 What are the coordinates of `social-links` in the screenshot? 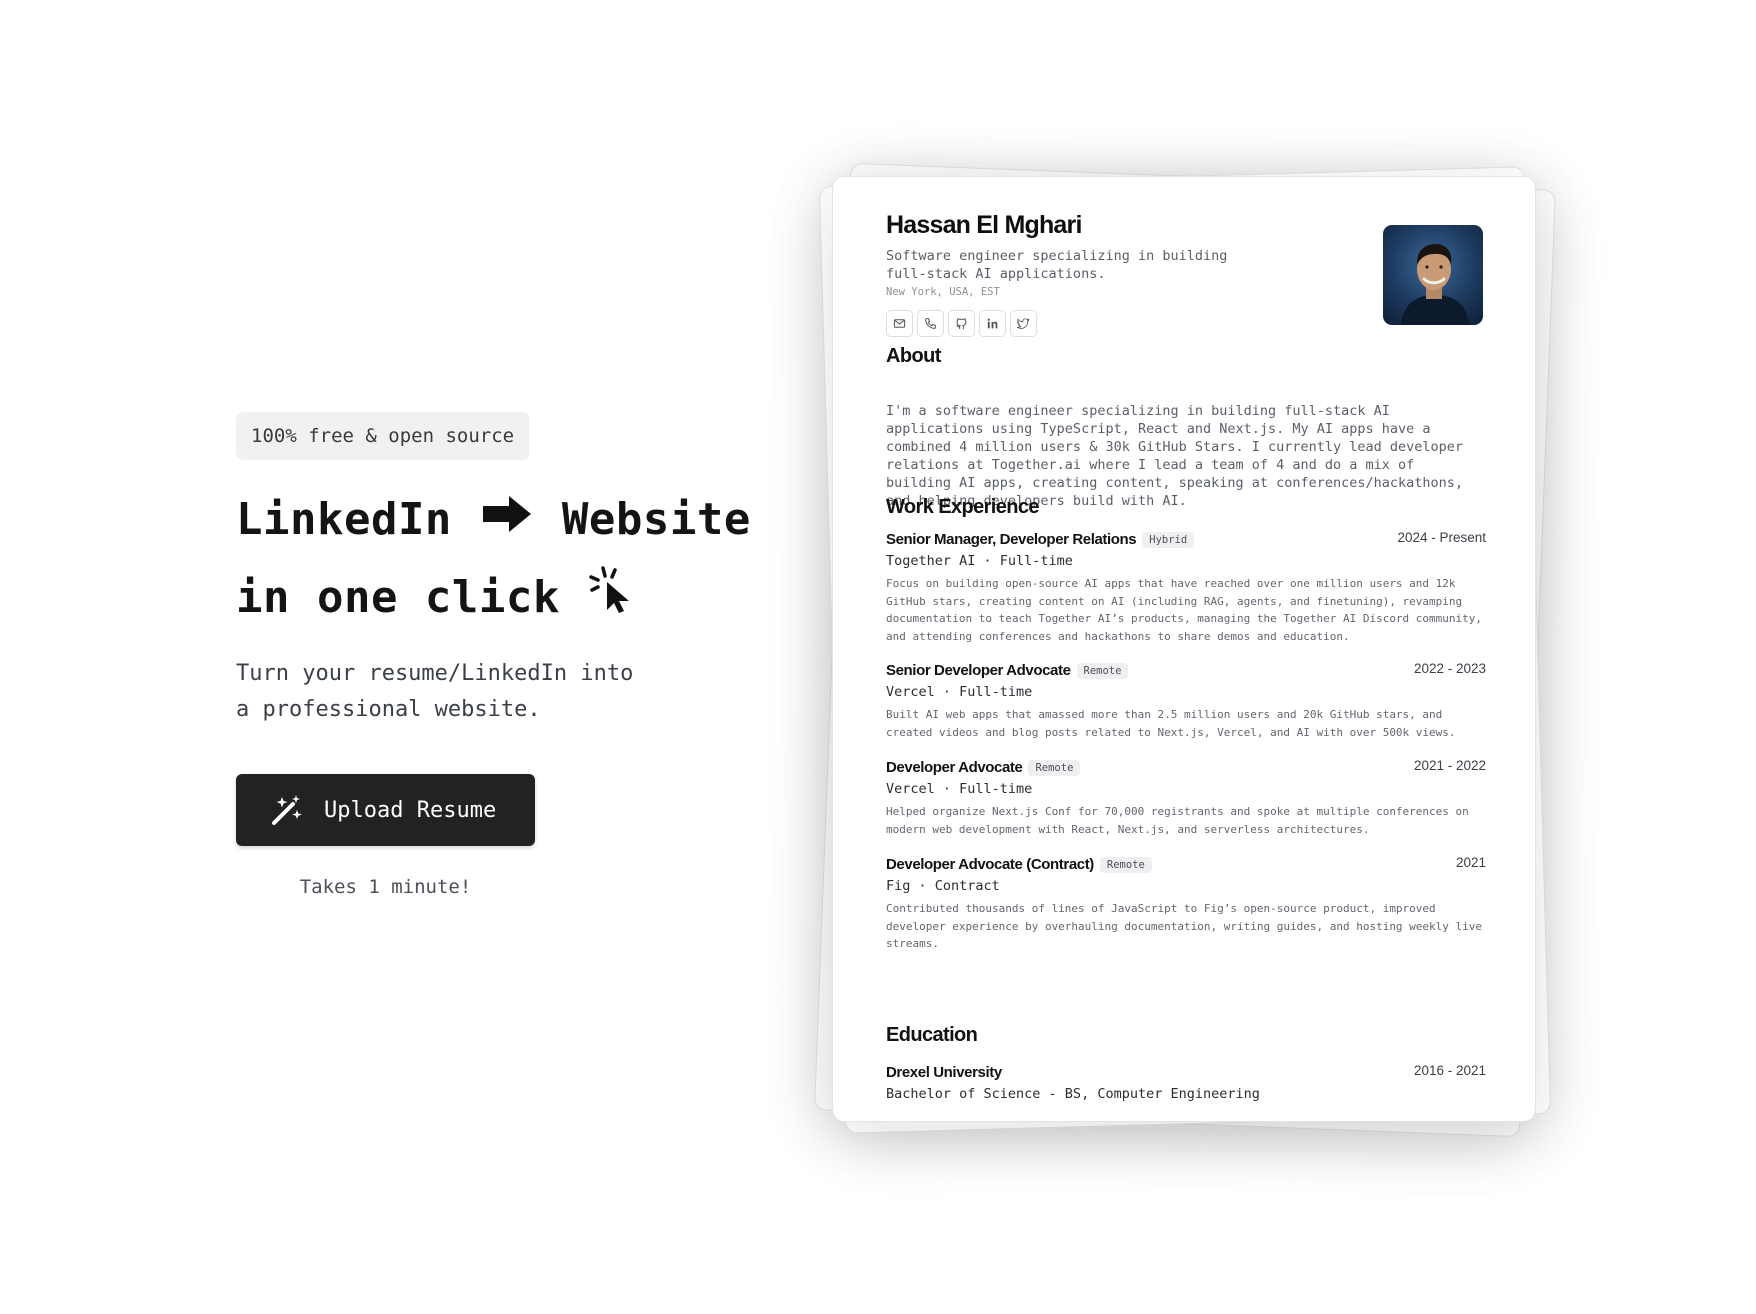 It's located at (961, 323).